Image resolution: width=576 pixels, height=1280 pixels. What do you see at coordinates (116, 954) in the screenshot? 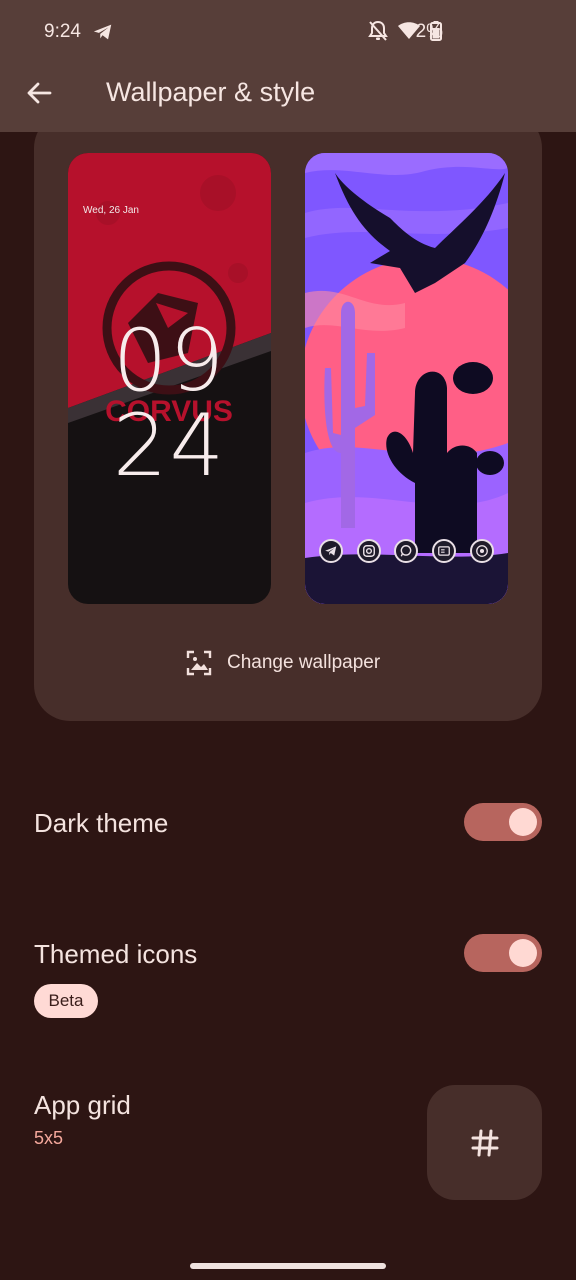
I see `themed-icons-label: Themed icons` at bounding box center [116, 954].